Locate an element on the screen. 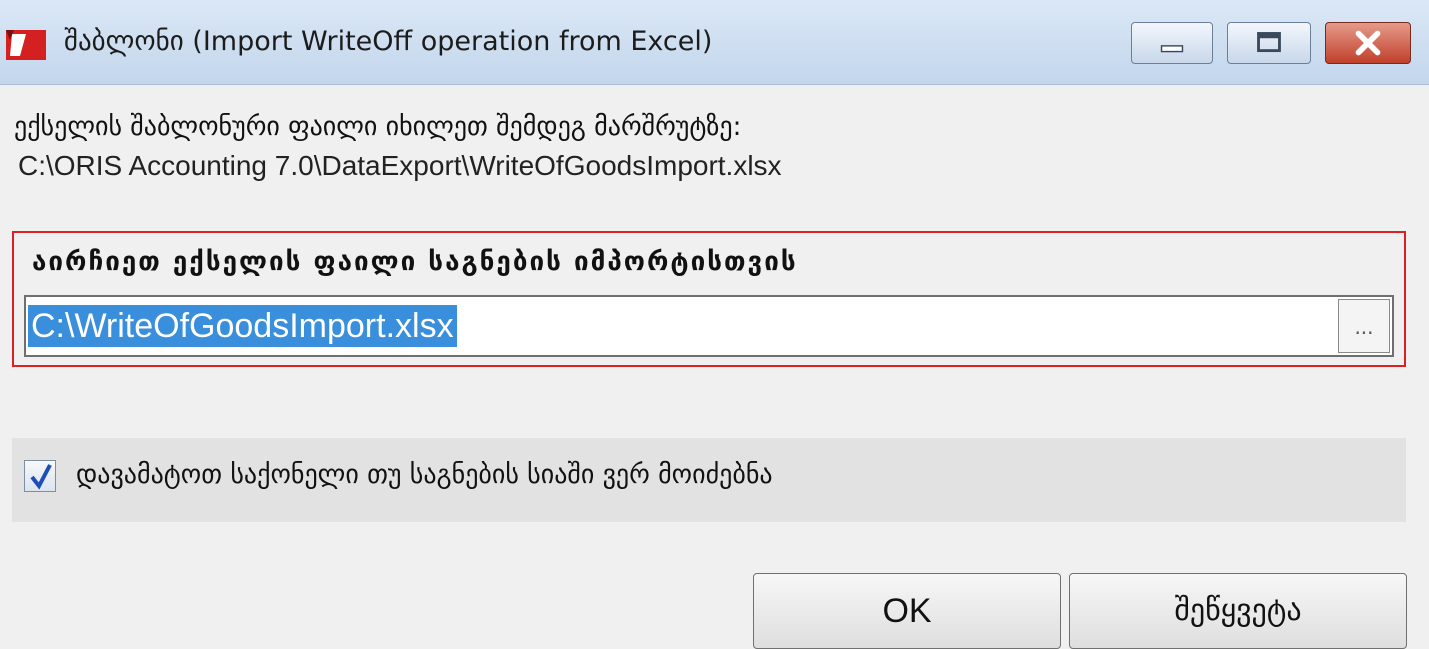 The width and height of the screenshot is (1429, 649). file-path-value: C:\WriteOfGoodsImport.xlsx is located at coordinates (242, 326).